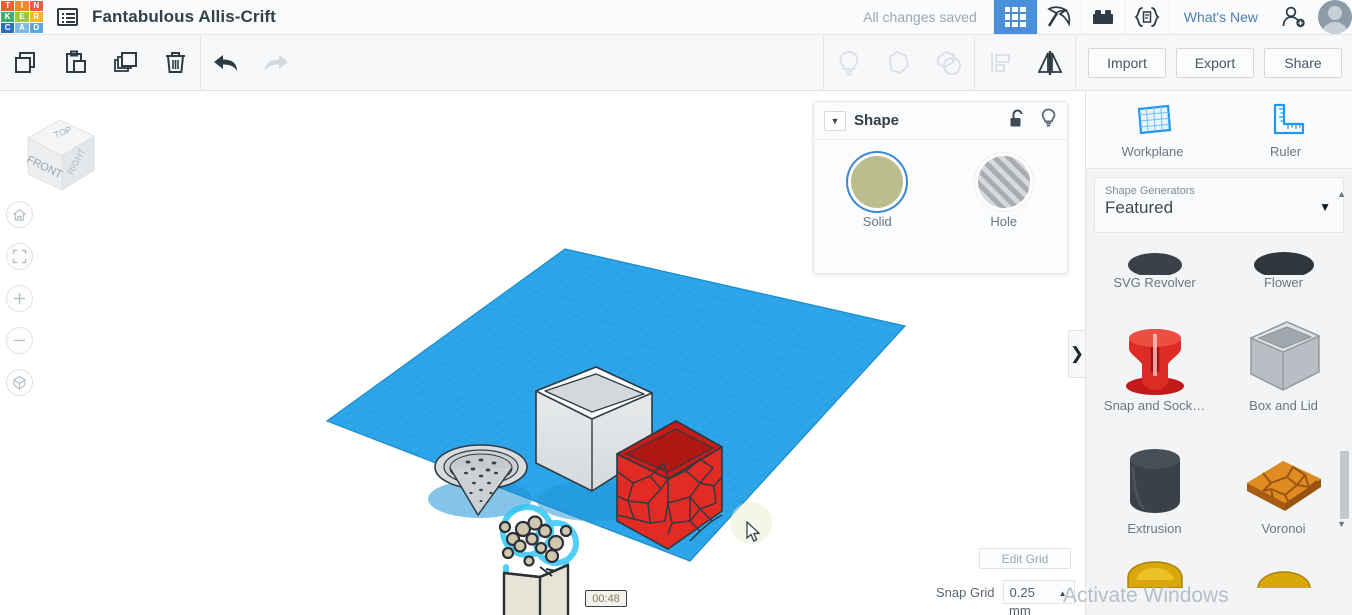 The height and width of the screenshot is (615, 1352). I want to click on designs-menu-button, so click(67, 17).